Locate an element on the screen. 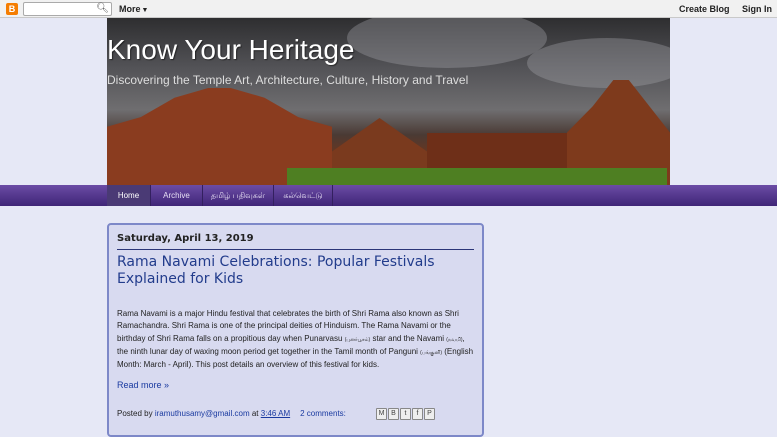  blogthis-icon: B is located at coordinates (393, 414).